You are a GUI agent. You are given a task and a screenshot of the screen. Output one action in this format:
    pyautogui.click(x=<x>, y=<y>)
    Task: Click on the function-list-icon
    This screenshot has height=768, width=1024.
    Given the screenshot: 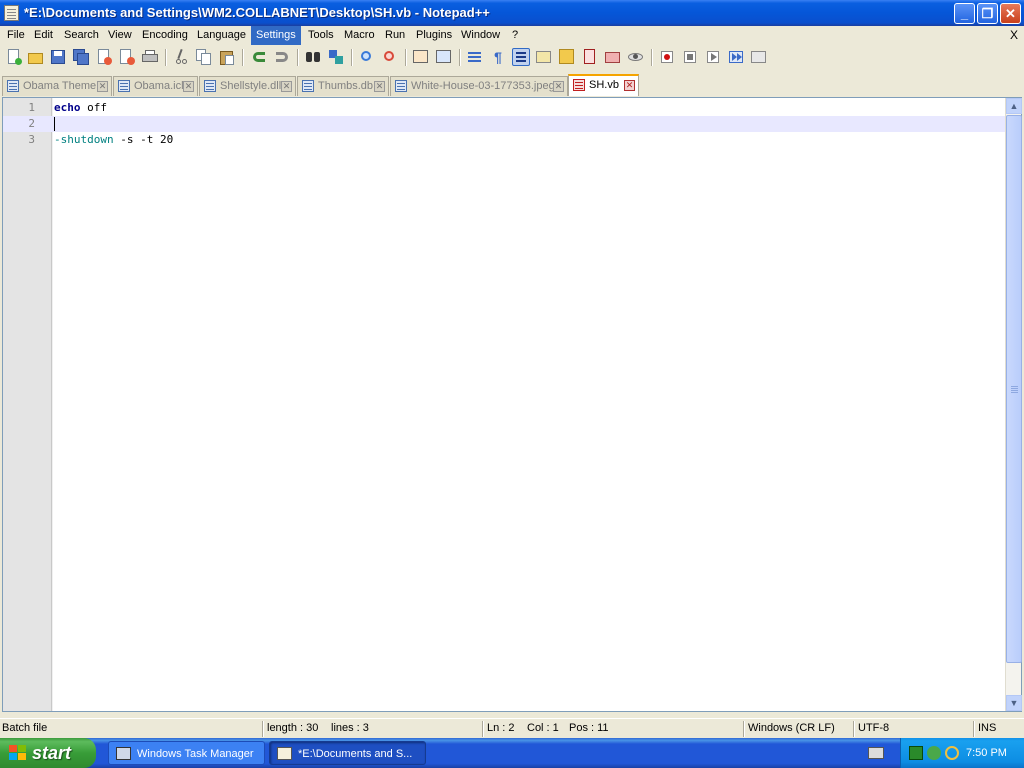 What is the action you would take?
    pyautogui.click(x=590, y=57)
    